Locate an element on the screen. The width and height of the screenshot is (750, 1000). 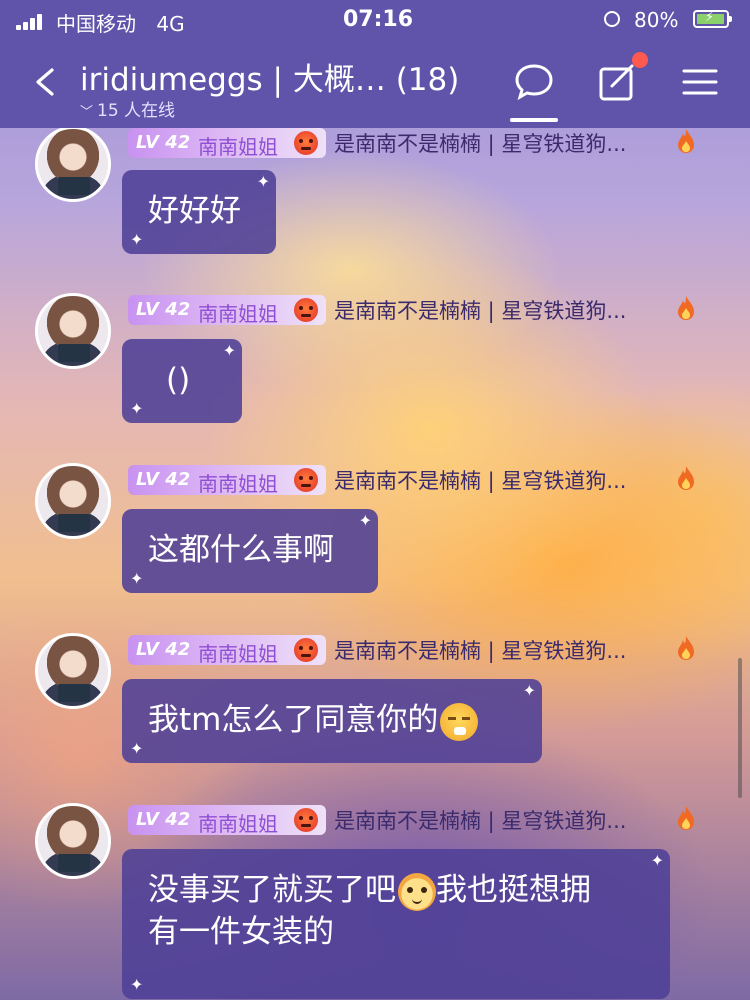
chat-header: iridiumeggs | 大概… (18) ﹀ 15 人在线 is located at coordinates (375, 84).